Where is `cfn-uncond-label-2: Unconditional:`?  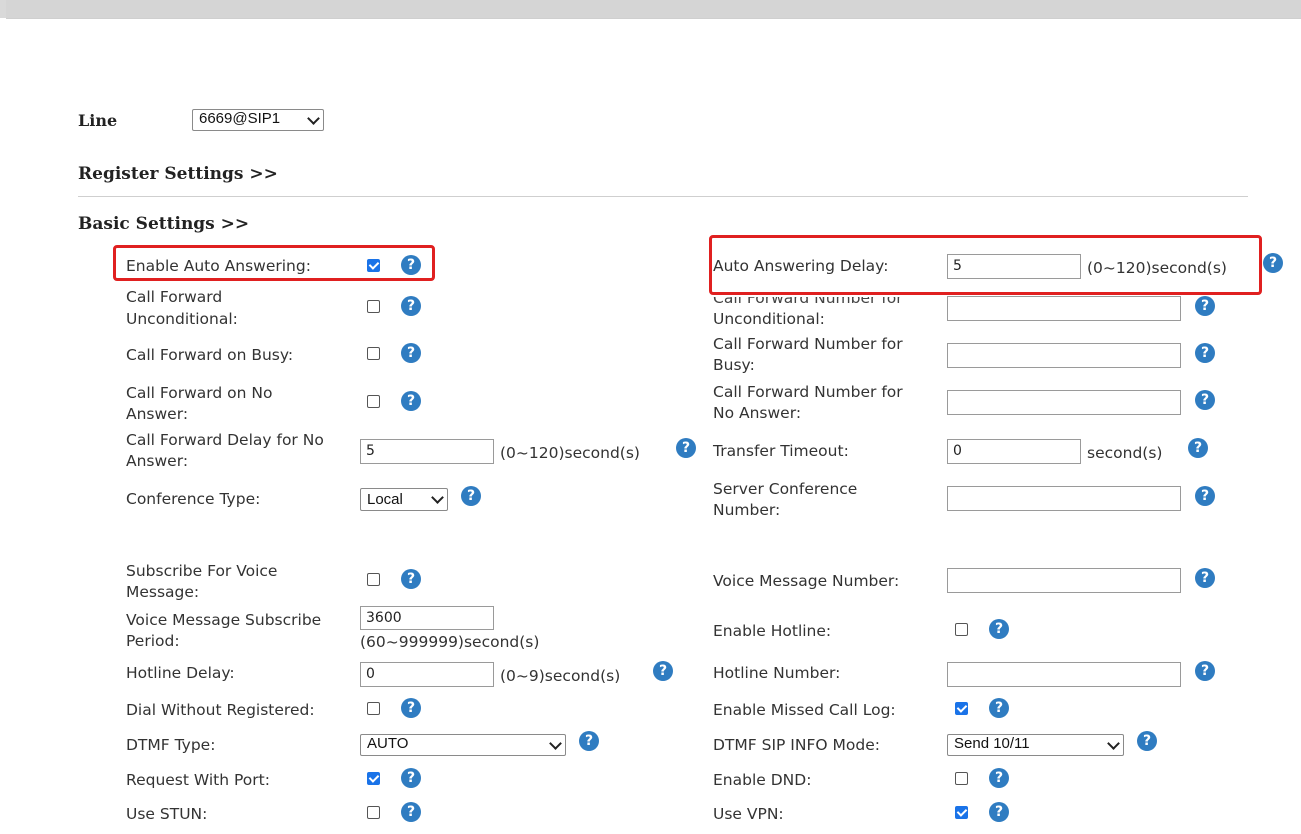 cfn-uncond-label-2: Unconditional: is located at coordinates (769, 319).